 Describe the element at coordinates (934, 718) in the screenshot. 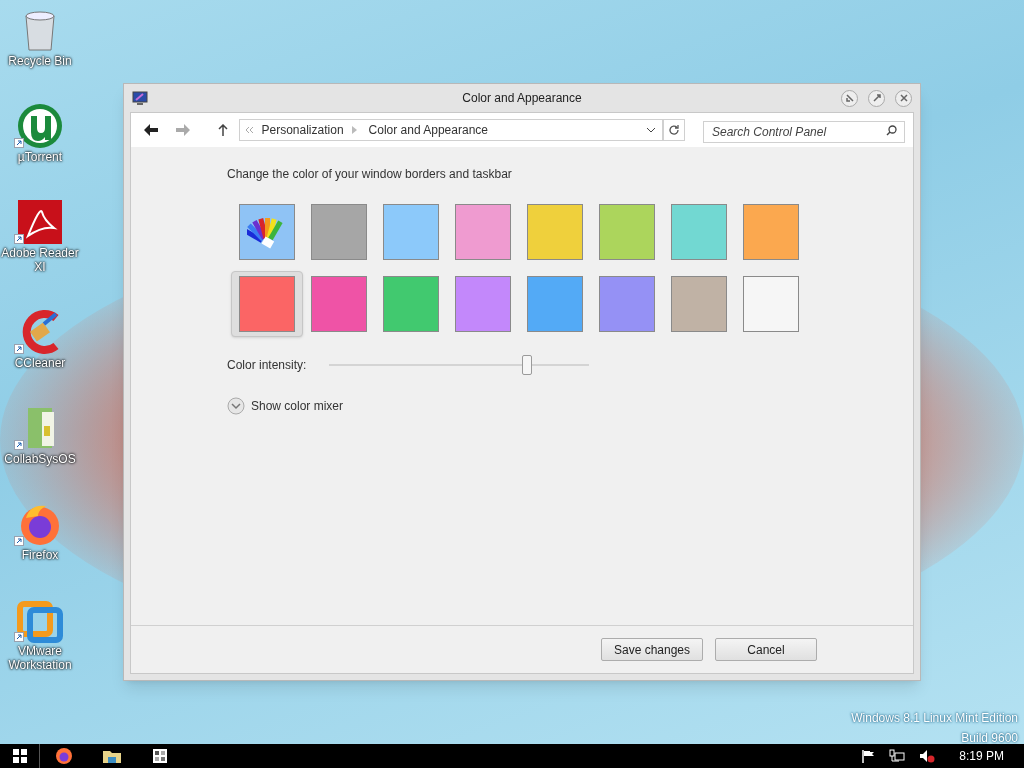

I see `os-edition-text: Windows 8.1 Linux Mint Edition` at that location.